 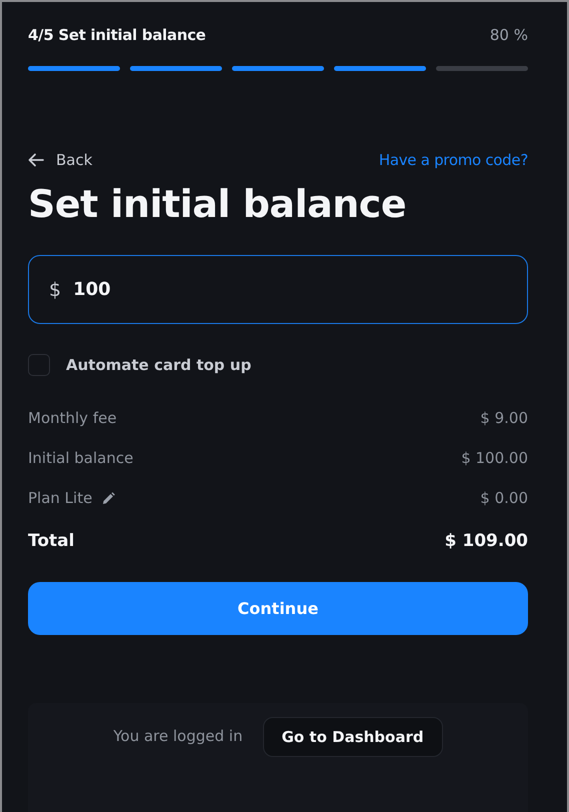 What do you see at coordinates (178, 736) in the screenshot?
I see `login-status: You are logged in` at bounding box center [178, 736].